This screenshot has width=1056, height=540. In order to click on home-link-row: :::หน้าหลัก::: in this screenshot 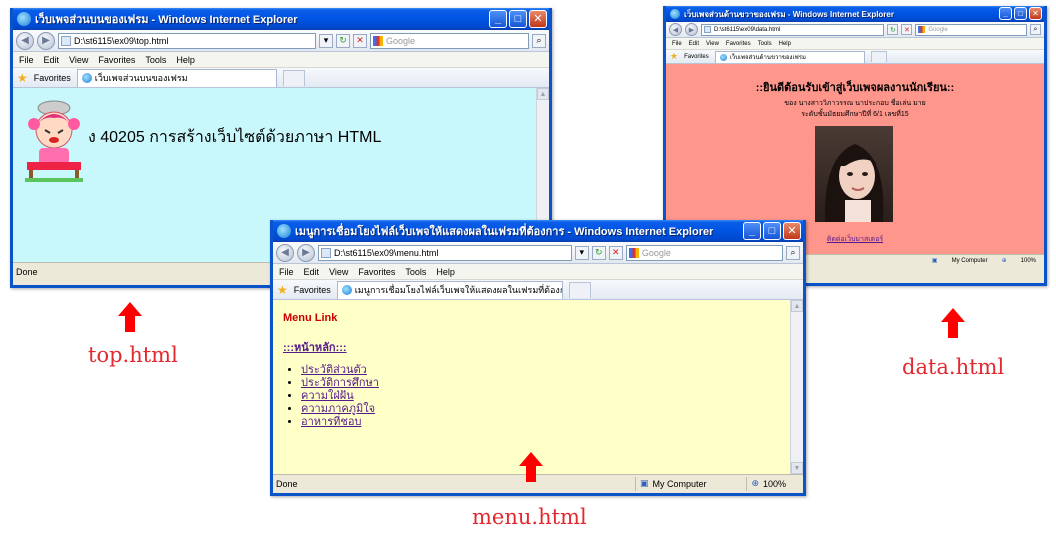, I will do `click(315, 347)`.